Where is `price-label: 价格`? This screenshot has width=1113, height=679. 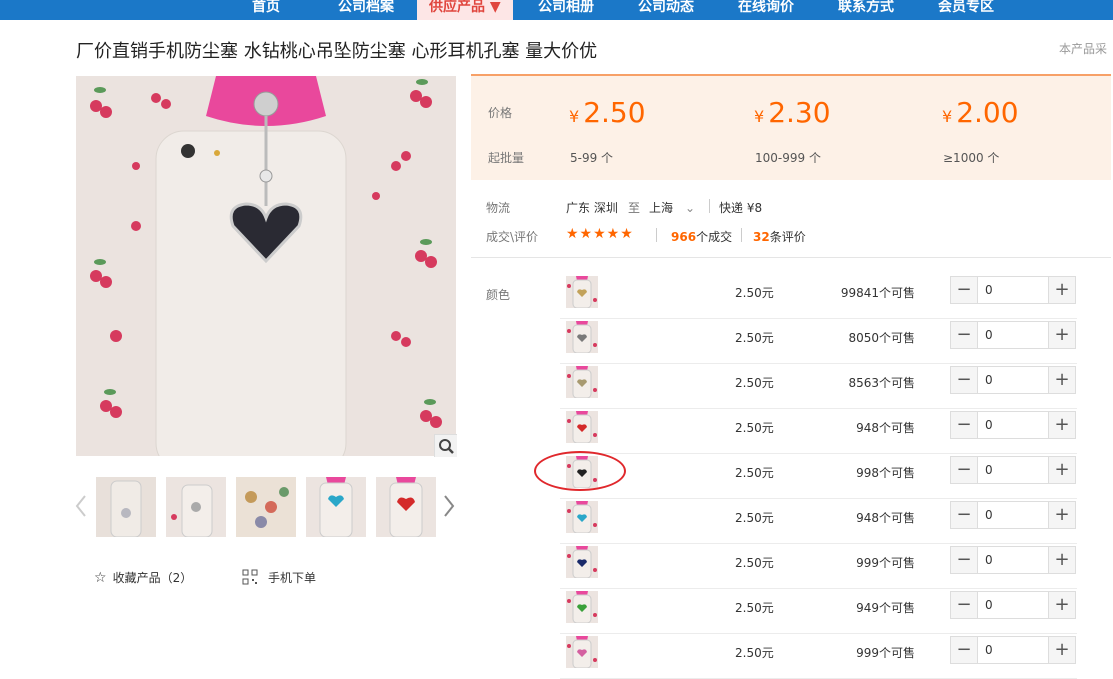 price-label: 价格 is located at coordinates (500, 113).